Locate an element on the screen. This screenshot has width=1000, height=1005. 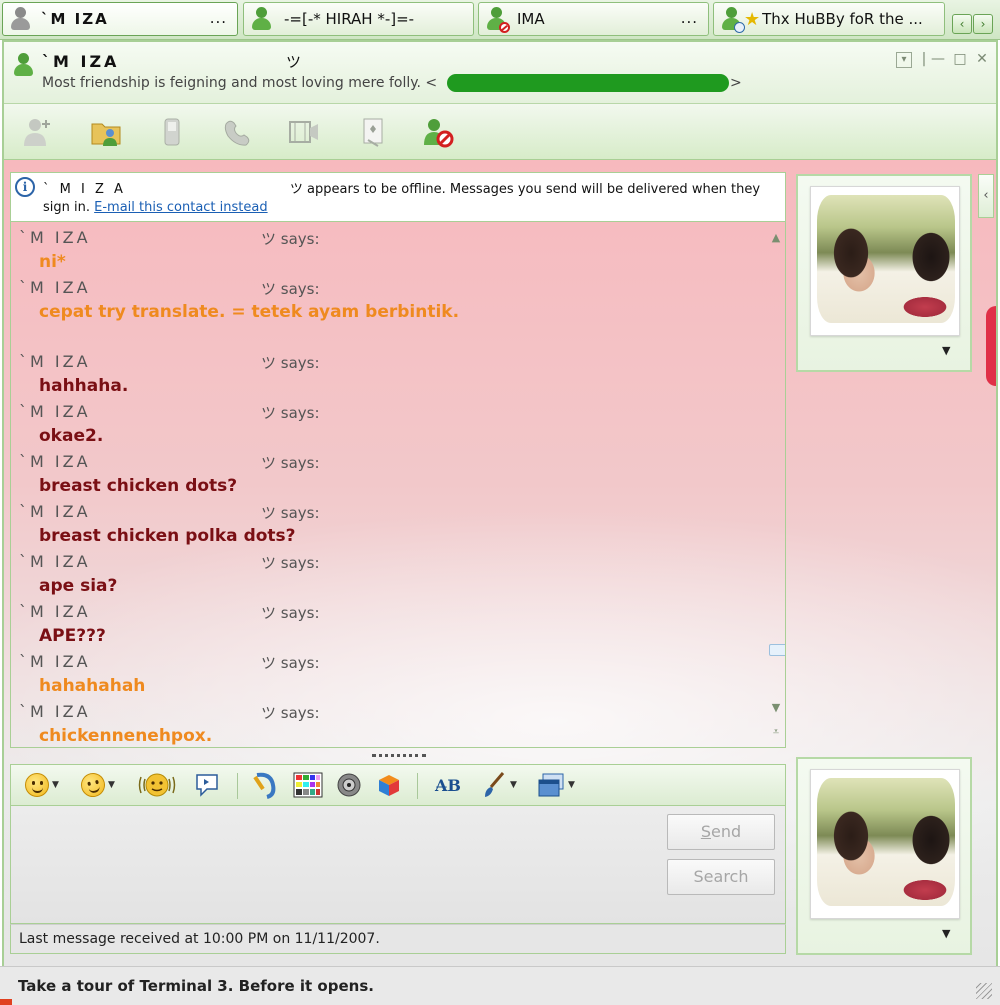
emoticon-button: ▼ is located at coordinates (42, 785).